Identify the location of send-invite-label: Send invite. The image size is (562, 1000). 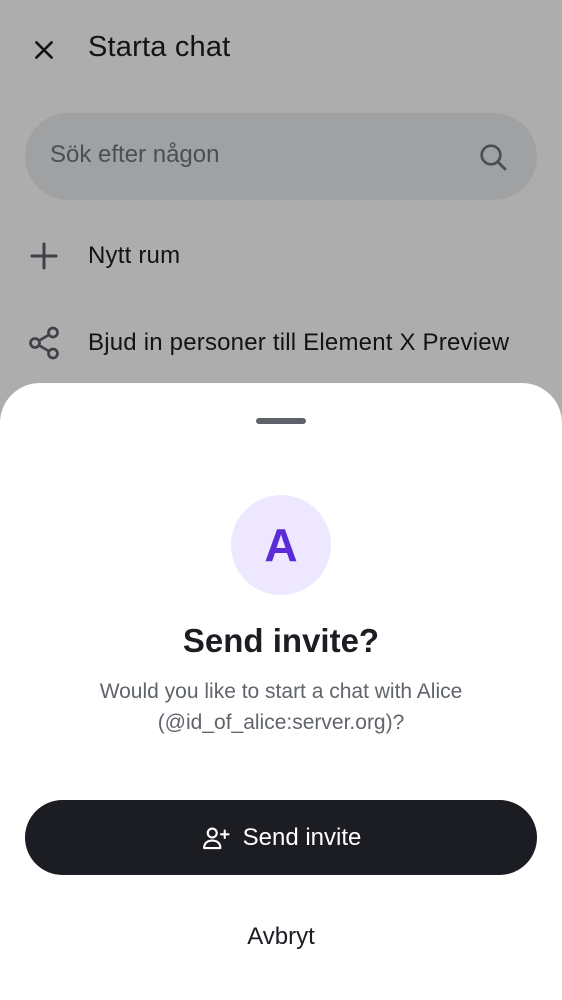
(302, 837).